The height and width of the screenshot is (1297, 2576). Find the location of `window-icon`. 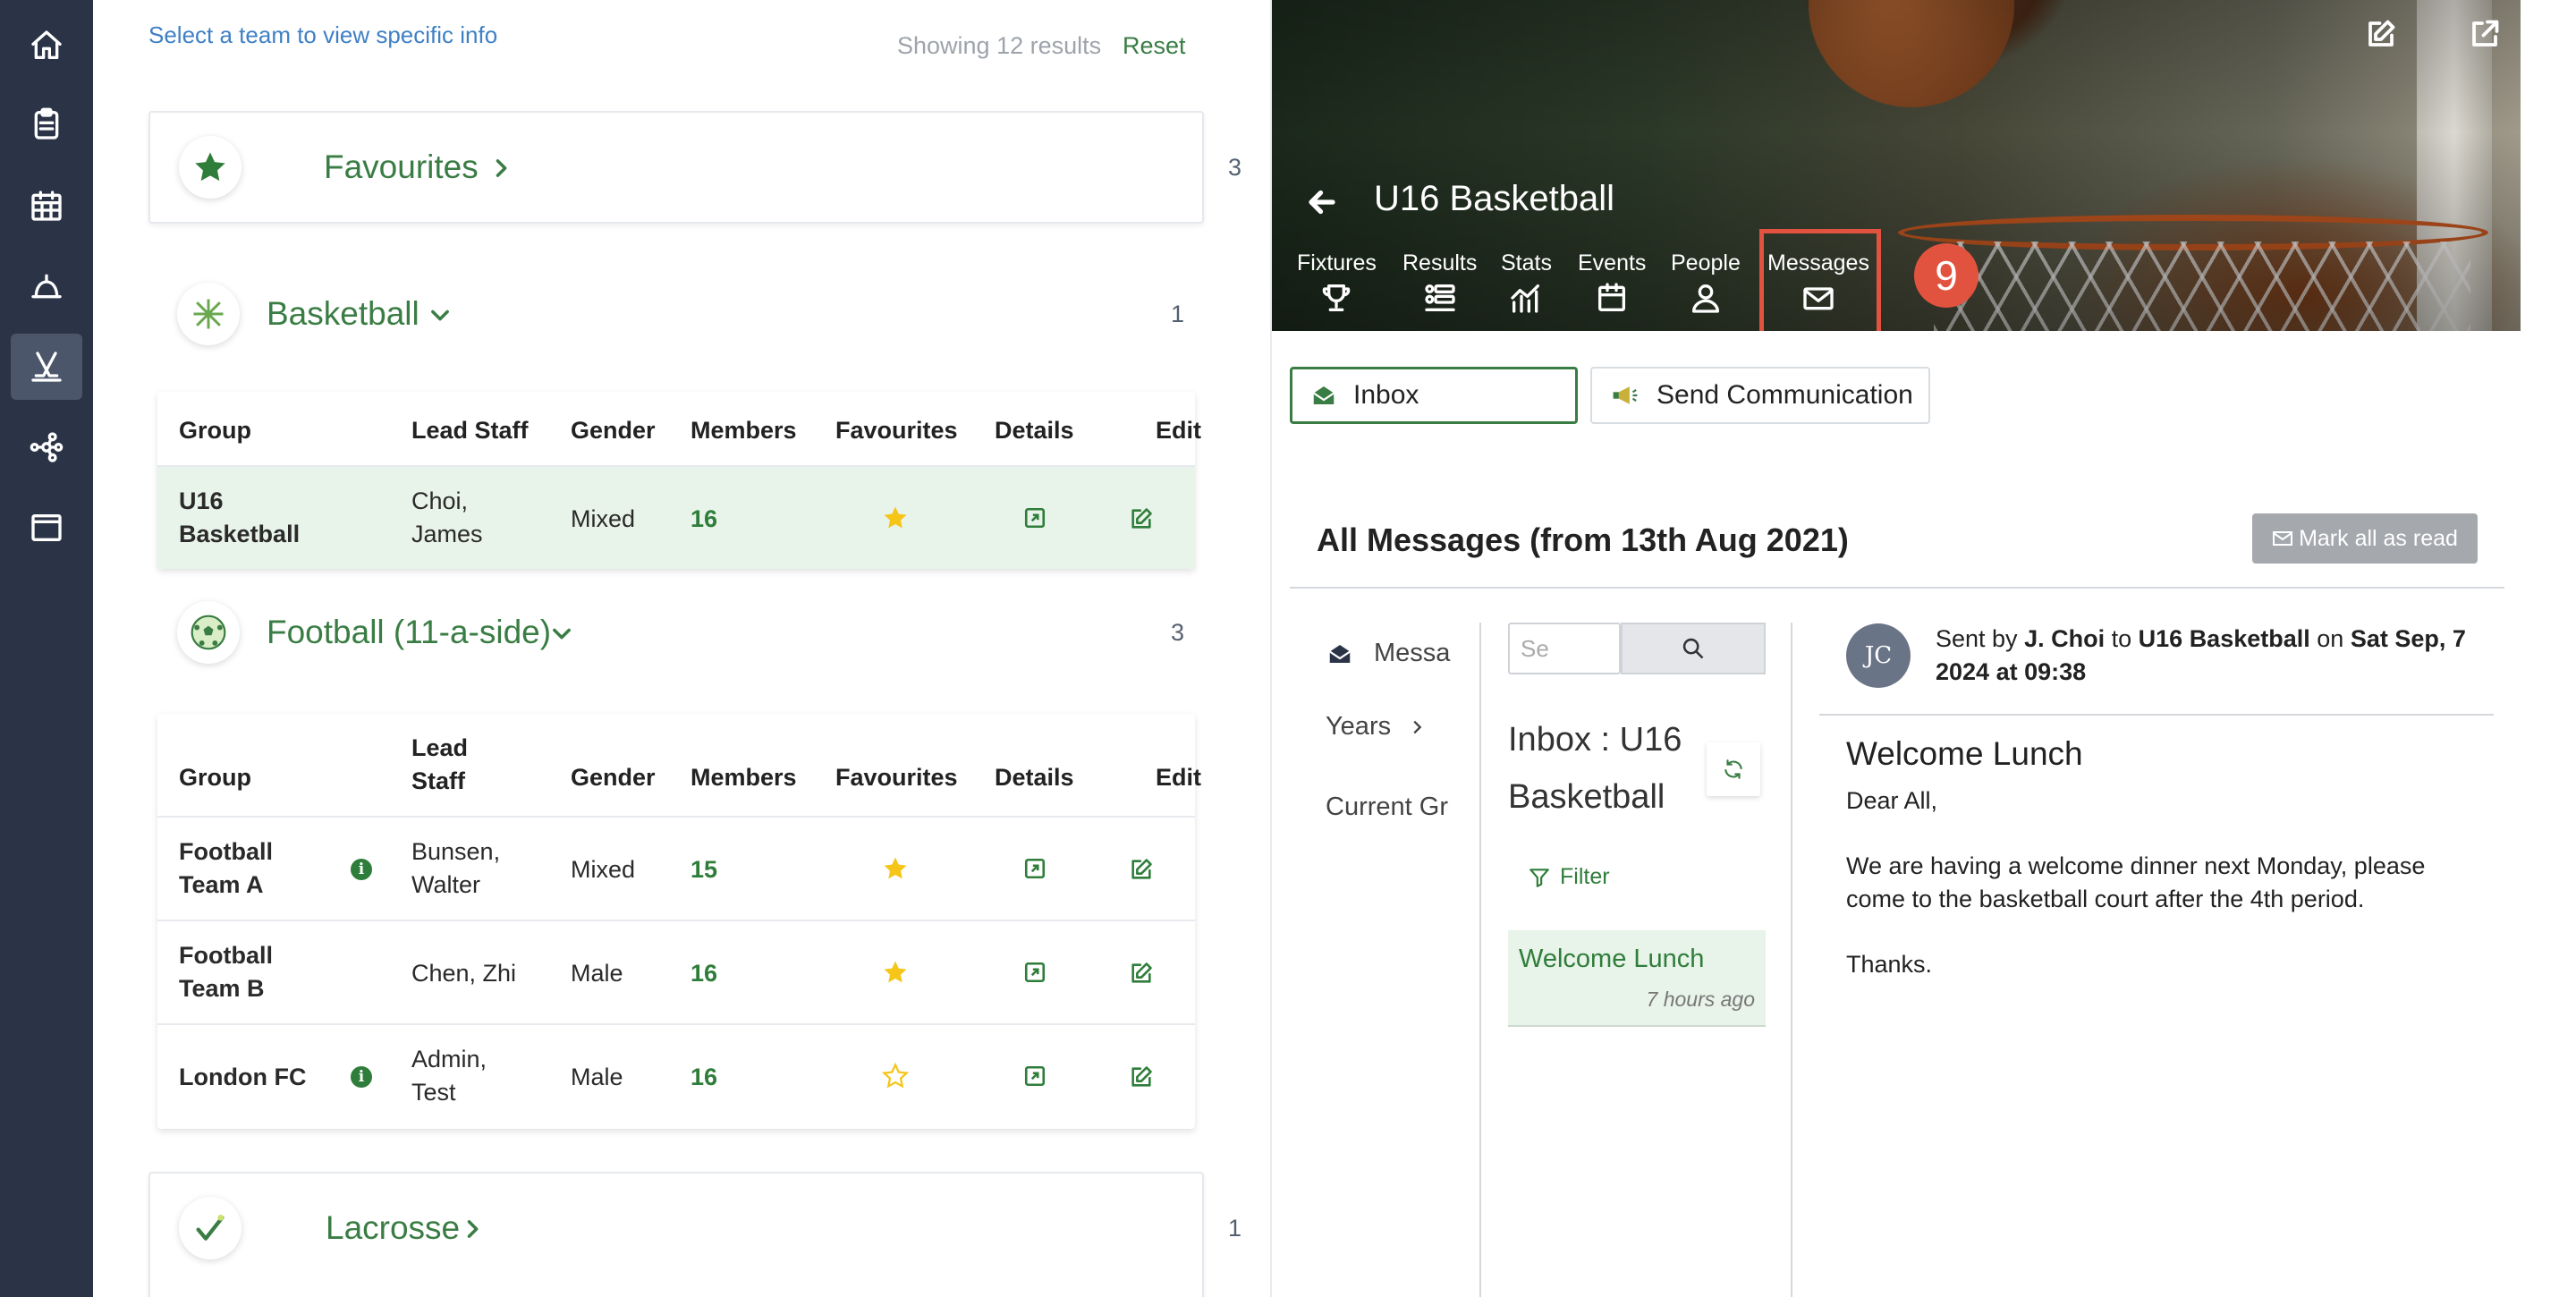

window-icon is located at coordinates (46, 528).